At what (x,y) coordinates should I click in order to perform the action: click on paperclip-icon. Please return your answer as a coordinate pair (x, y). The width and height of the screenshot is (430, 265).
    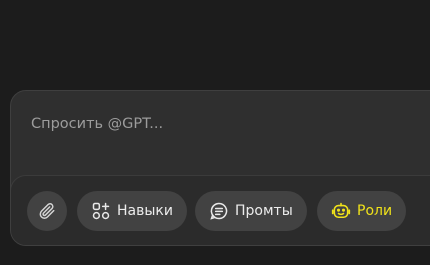
    Looking at the image, I should click on (47, 211).